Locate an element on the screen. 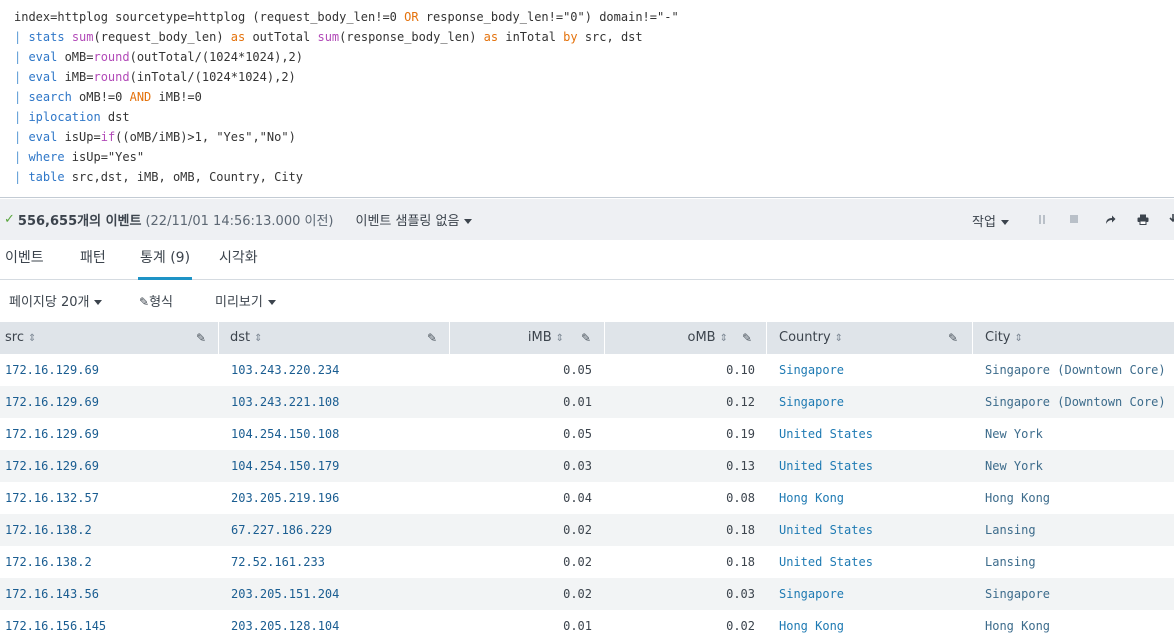  cell-omb: 0.03 is located at coordinates (680, 594).